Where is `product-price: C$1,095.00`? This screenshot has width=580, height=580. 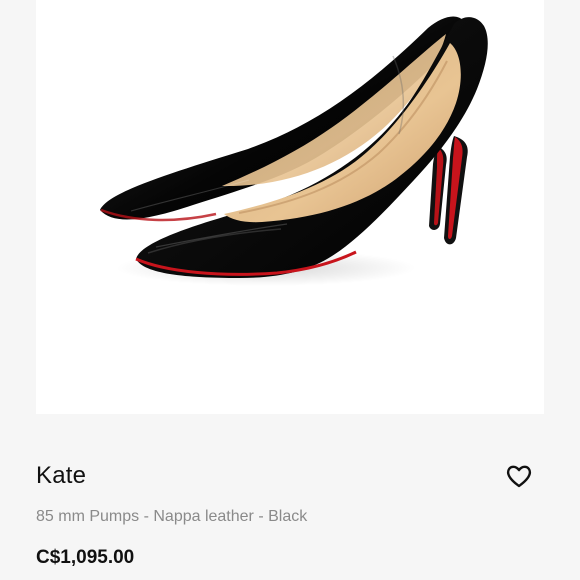
product-price: C$1,095.00 is located at coordinates (85, 557).